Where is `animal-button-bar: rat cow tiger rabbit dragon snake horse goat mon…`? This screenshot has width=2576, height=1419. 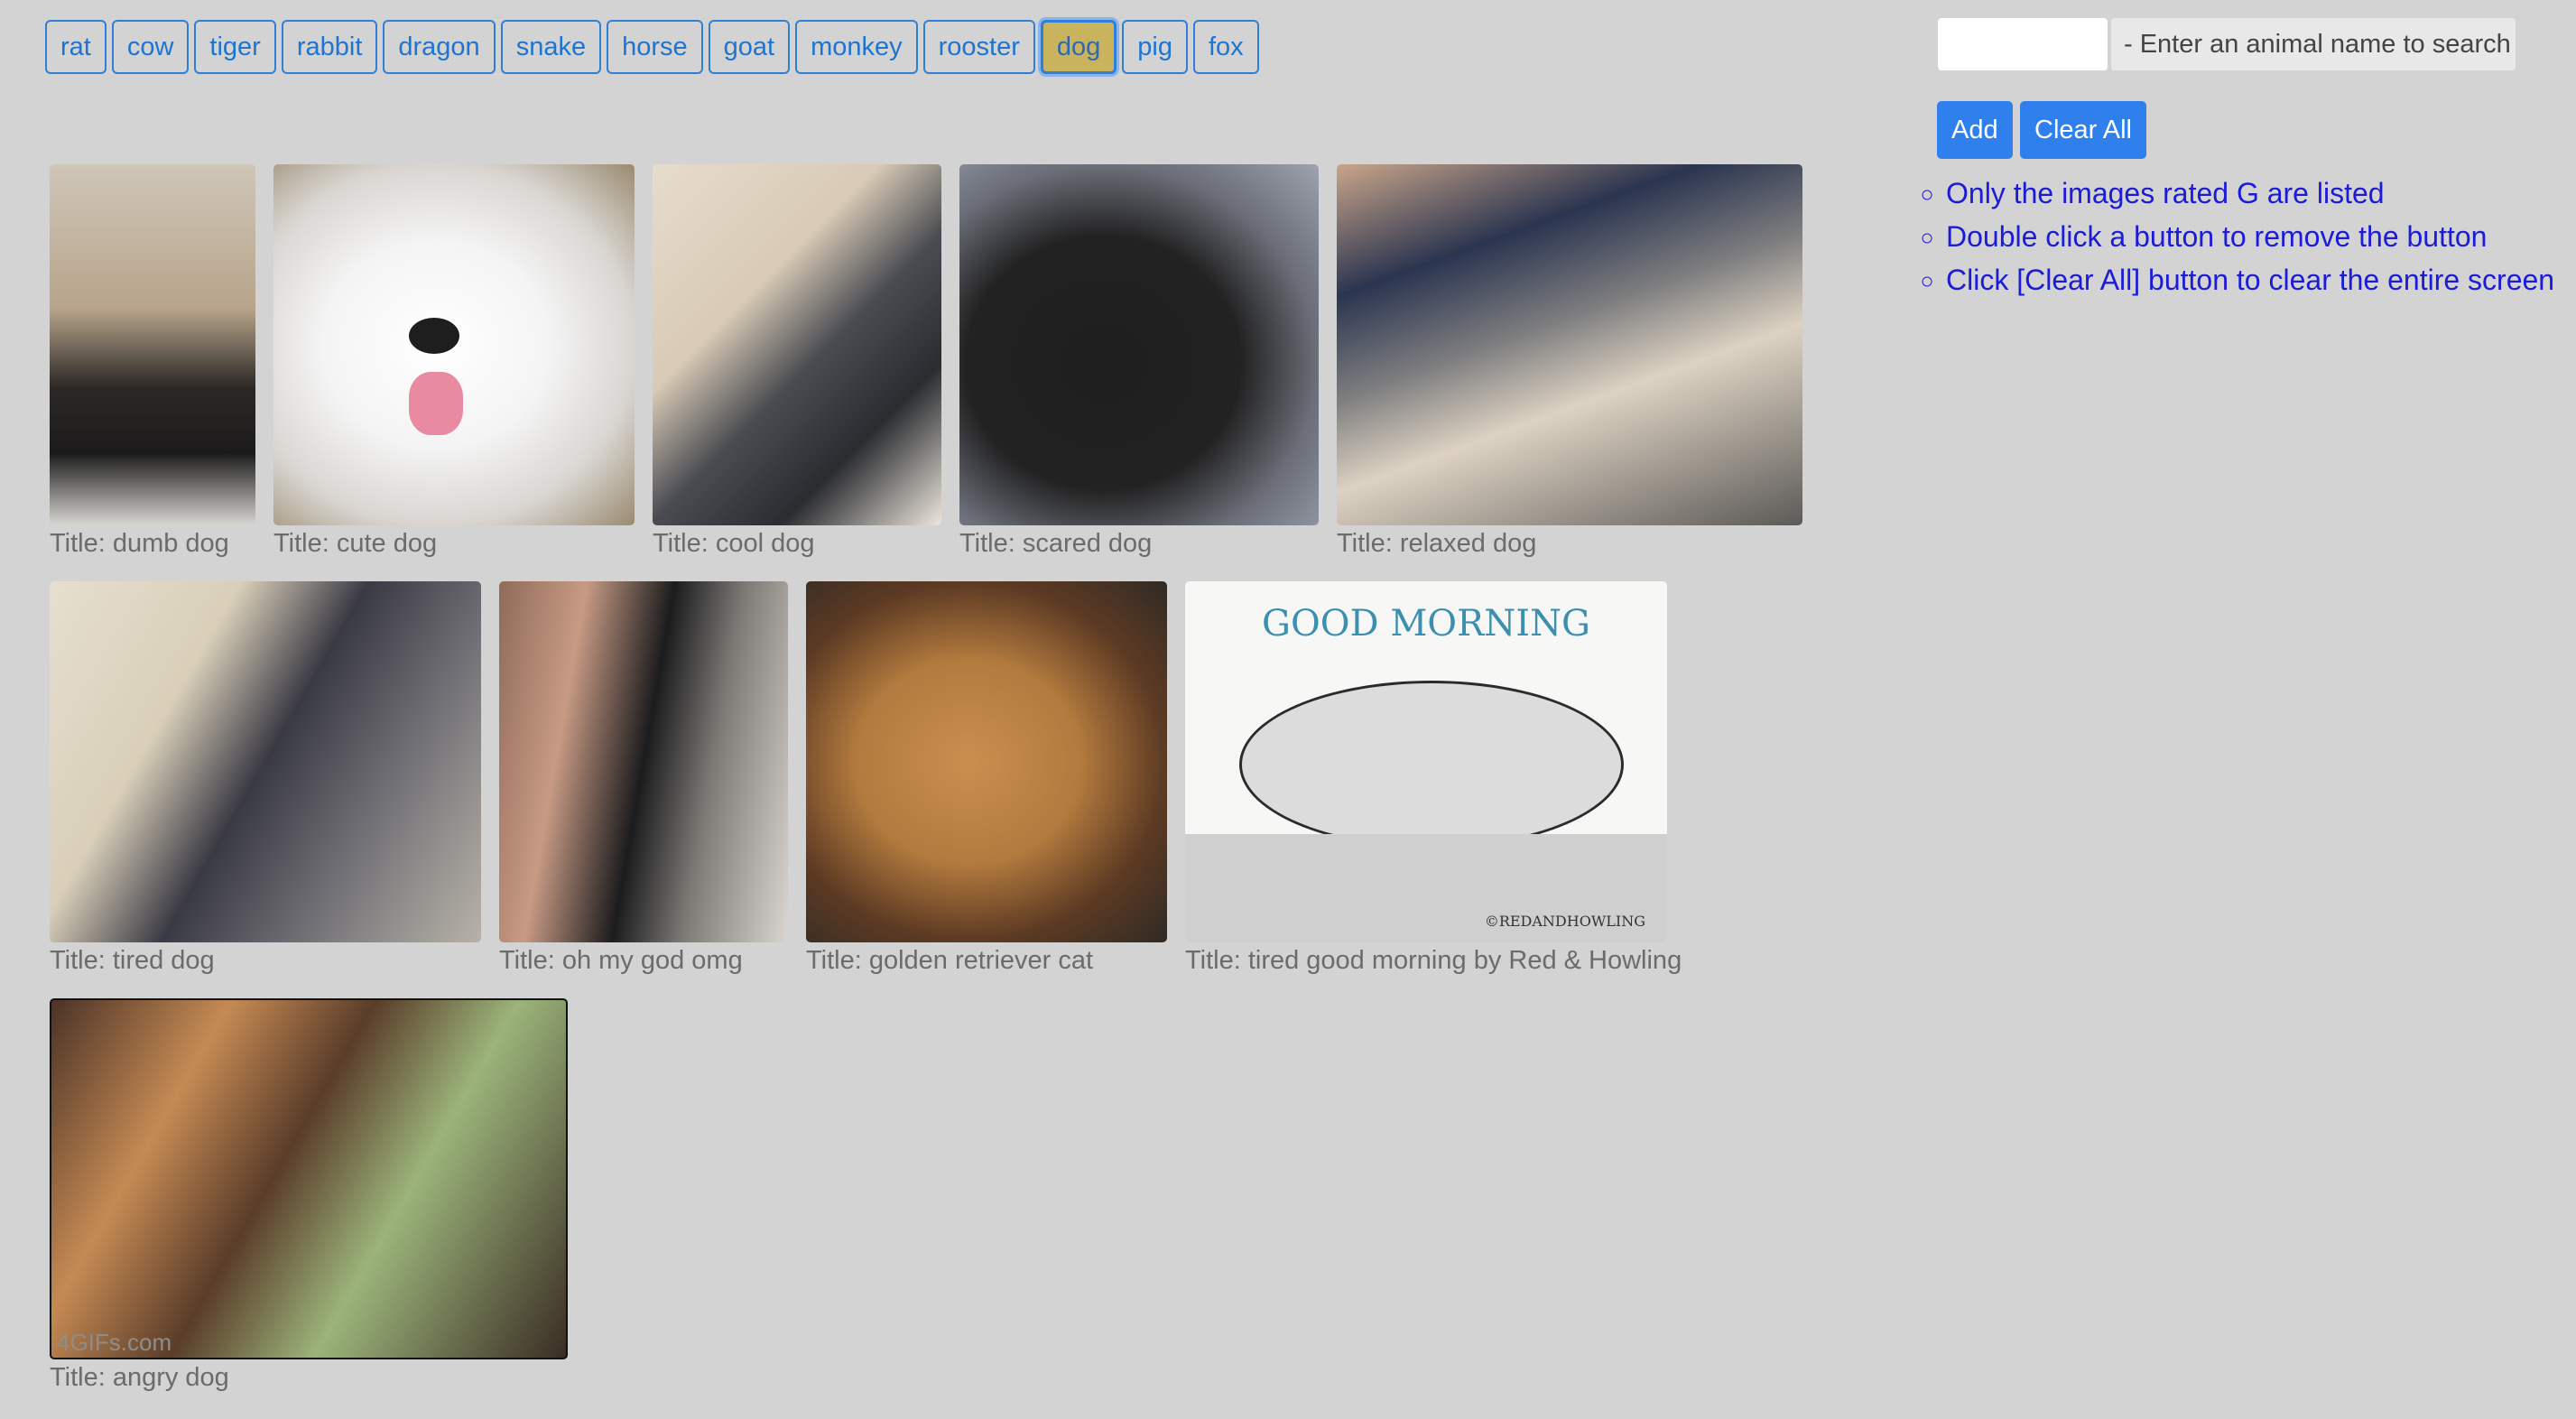
animal-button-bar: rat cow tiger rabbit dragon snake horse goat mon… is located at coordinates (655, 47).